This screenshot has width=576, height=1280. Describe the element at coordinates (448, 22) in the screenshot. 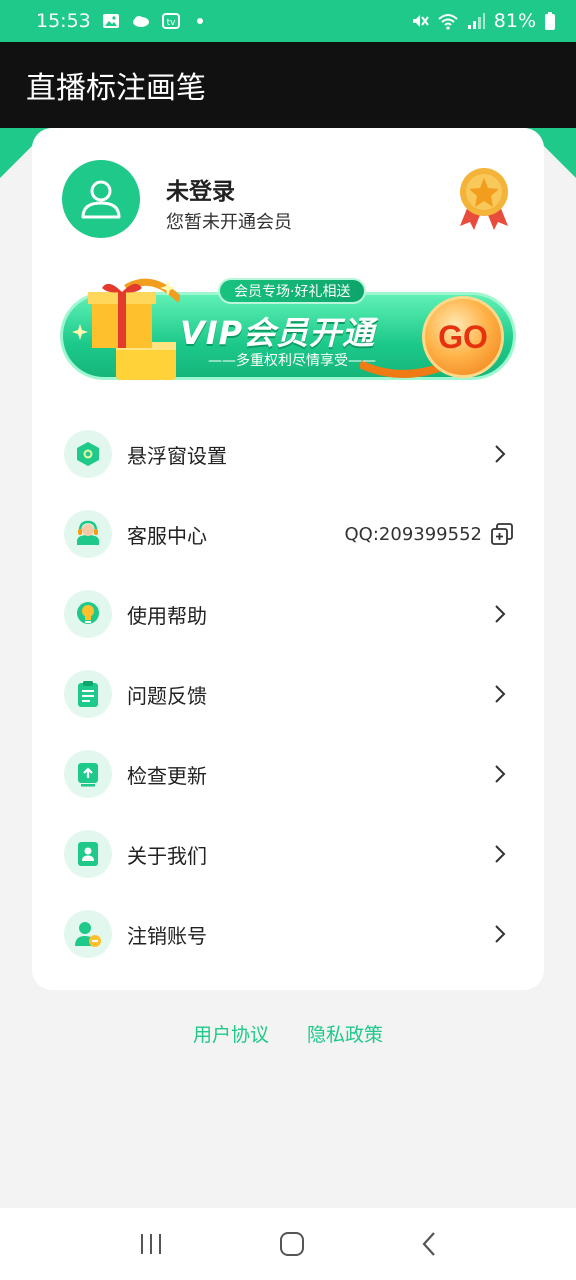

I see `wifi-icon` at that location.